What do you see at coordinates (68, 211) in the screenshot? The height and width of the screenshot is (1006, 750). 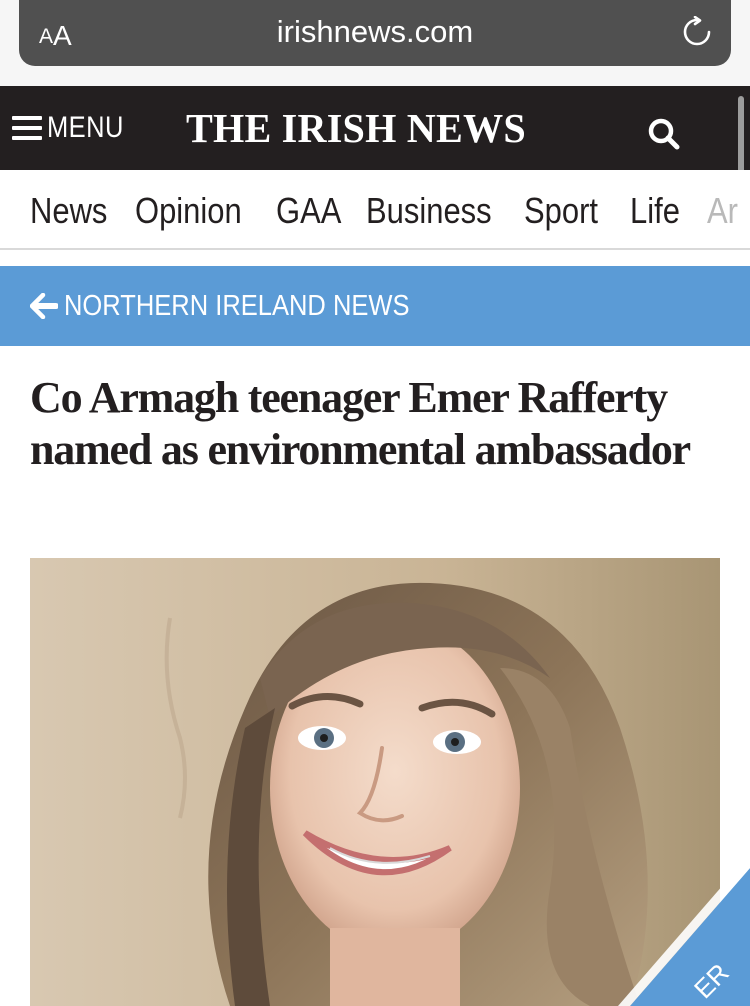 I see `nav-item-news: News` at bounding box center [68, 211].